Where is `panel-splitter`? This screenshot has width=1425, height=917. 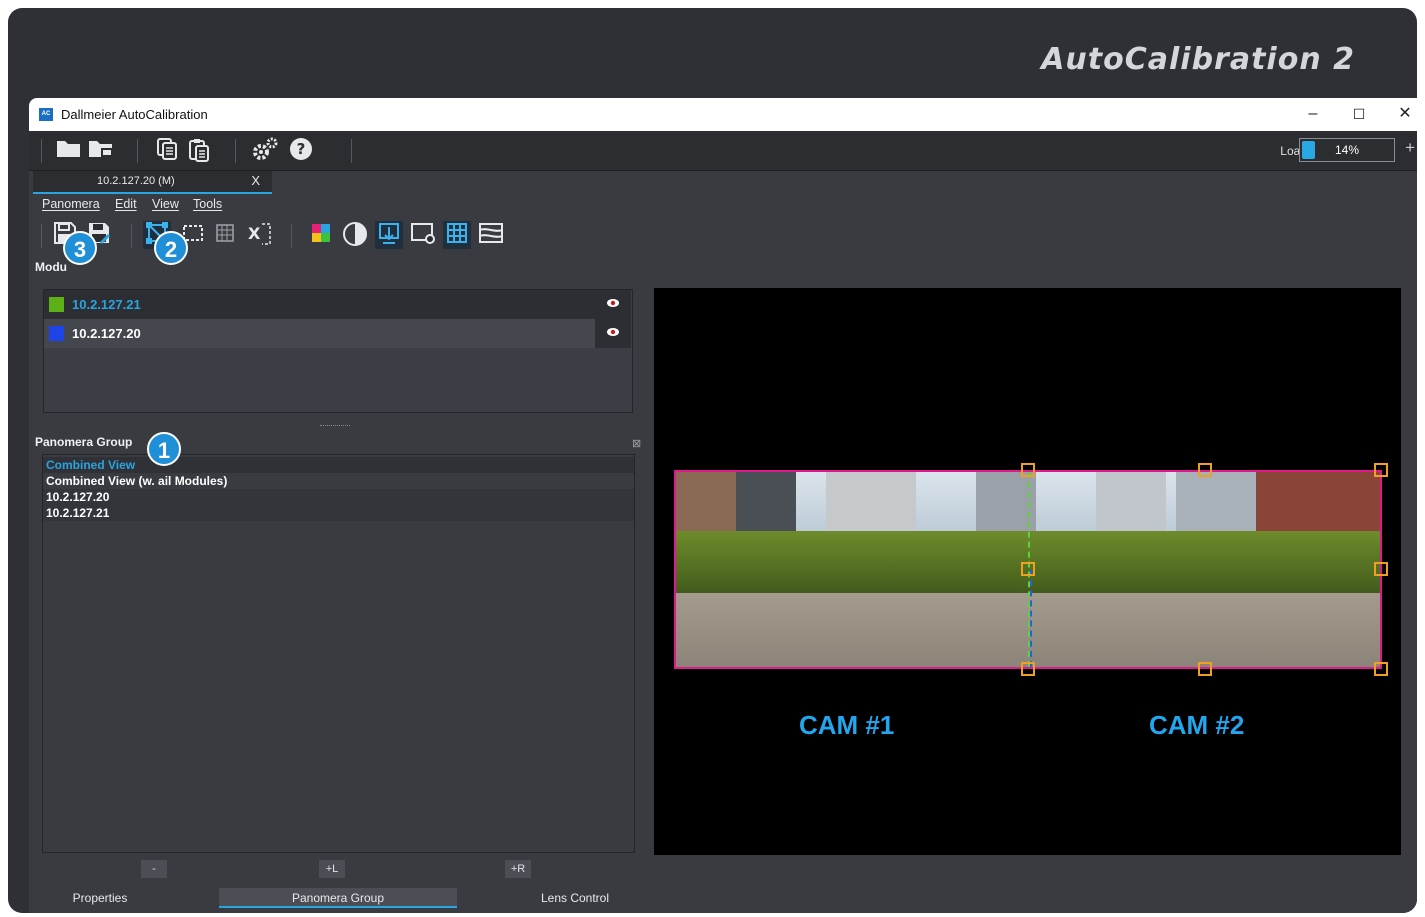 panel-splitter is located at coordinates (335, 426).